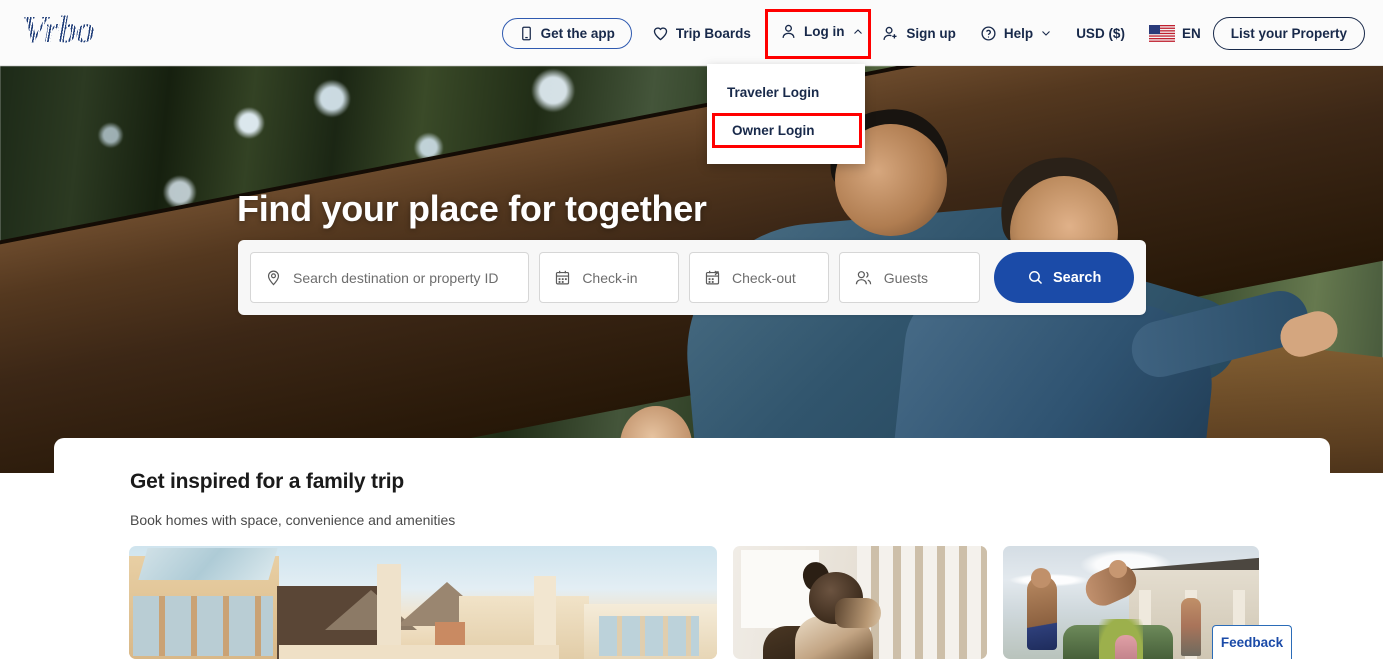 The image size is (1383, 659). Describe the element at coordinates (577, 33) in the screenshot. I see `get-the-app-label: Get the app` at that location.